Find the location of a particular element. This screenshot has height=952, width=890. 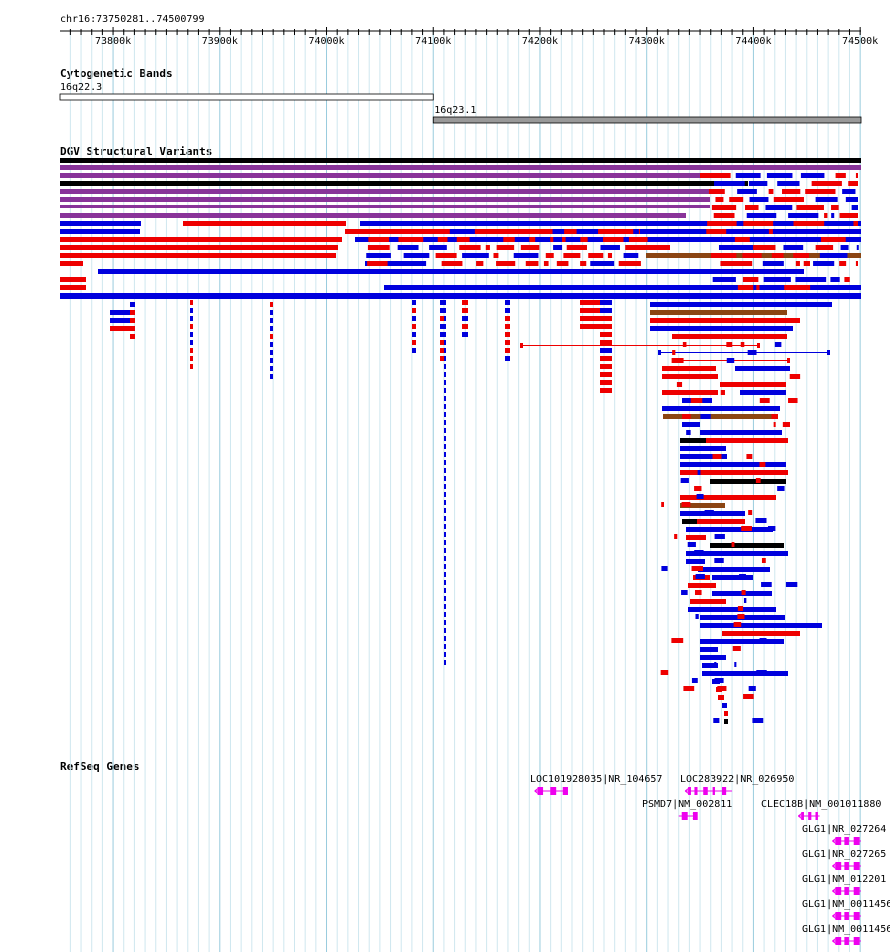

ruler-tick-label: 73800k is located at coordinates (113, 41).